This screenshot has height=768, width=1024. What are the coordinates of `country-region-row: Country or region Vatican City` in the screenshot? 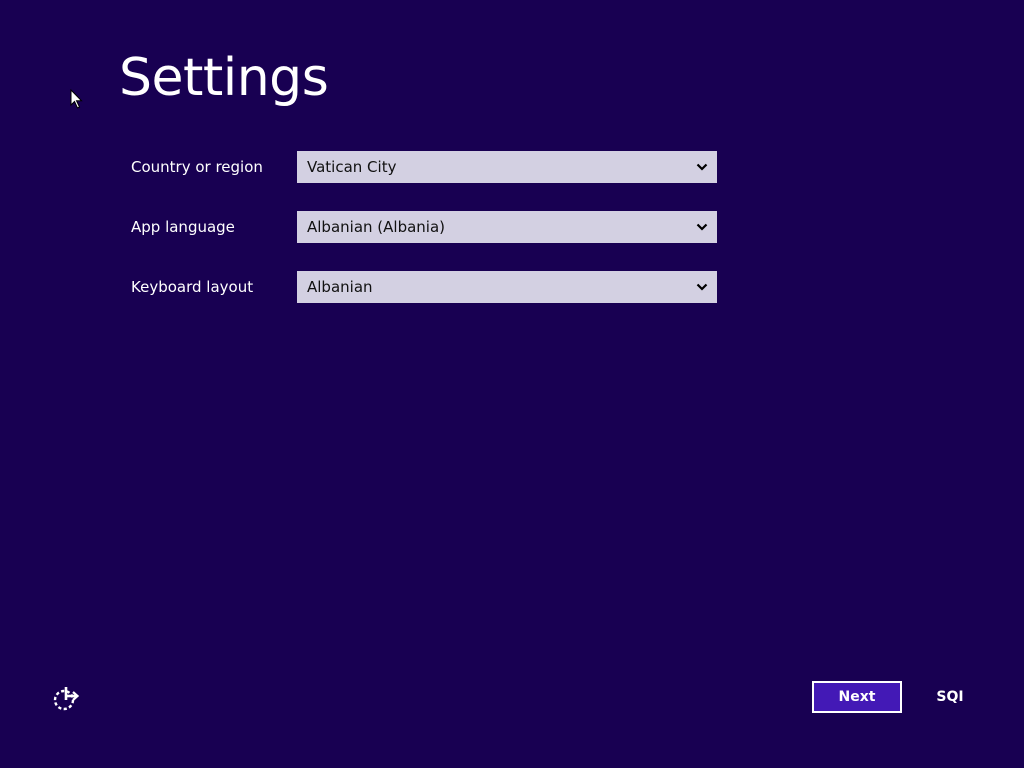 It's located at (512, 167).